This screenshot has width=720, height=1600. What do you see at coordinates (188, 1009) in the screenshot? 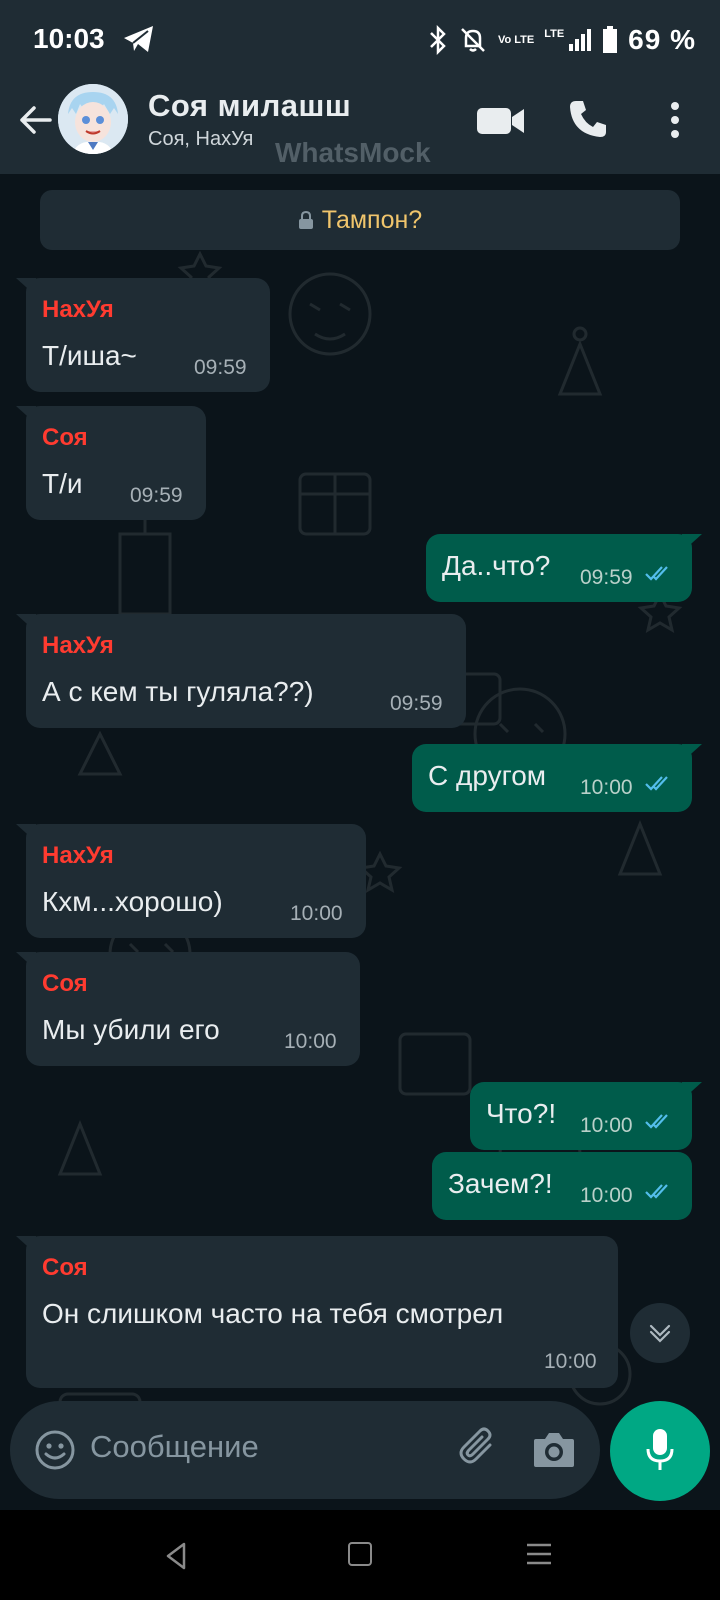
I see `message-bubble-incoming: Соя Мы убили его 10:00` at bounding box center [188, 1009].